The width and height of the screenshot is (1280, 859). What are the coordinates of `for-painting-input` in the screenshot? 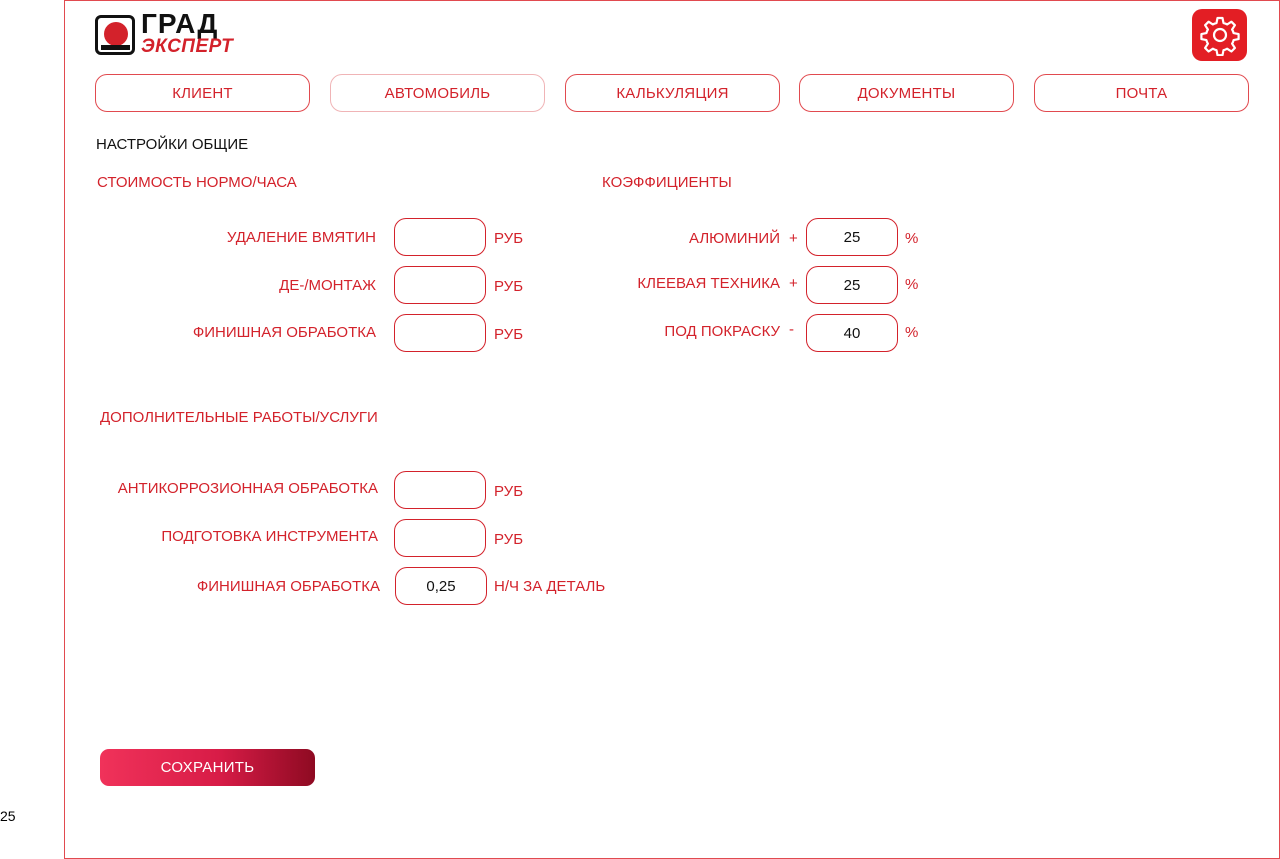 It's located at (852, 333).